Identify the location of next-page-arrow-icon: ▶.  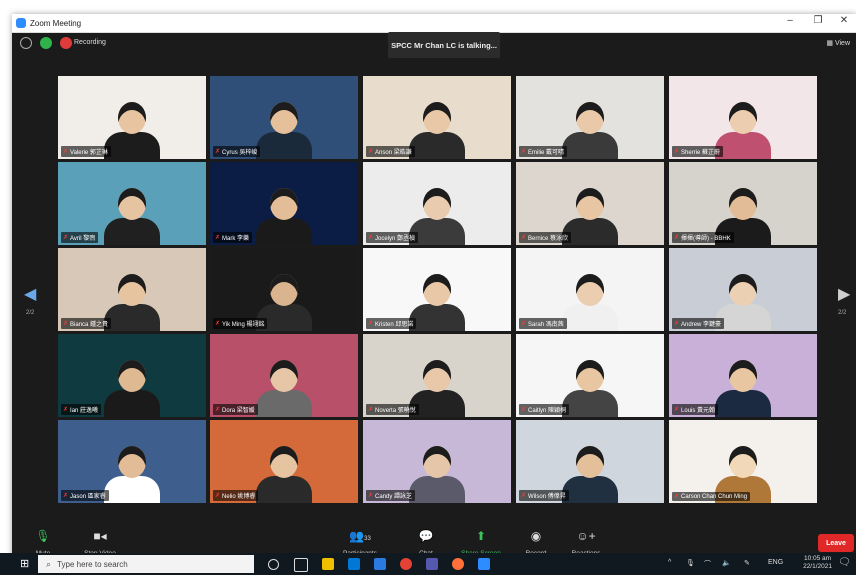
(844, 294).